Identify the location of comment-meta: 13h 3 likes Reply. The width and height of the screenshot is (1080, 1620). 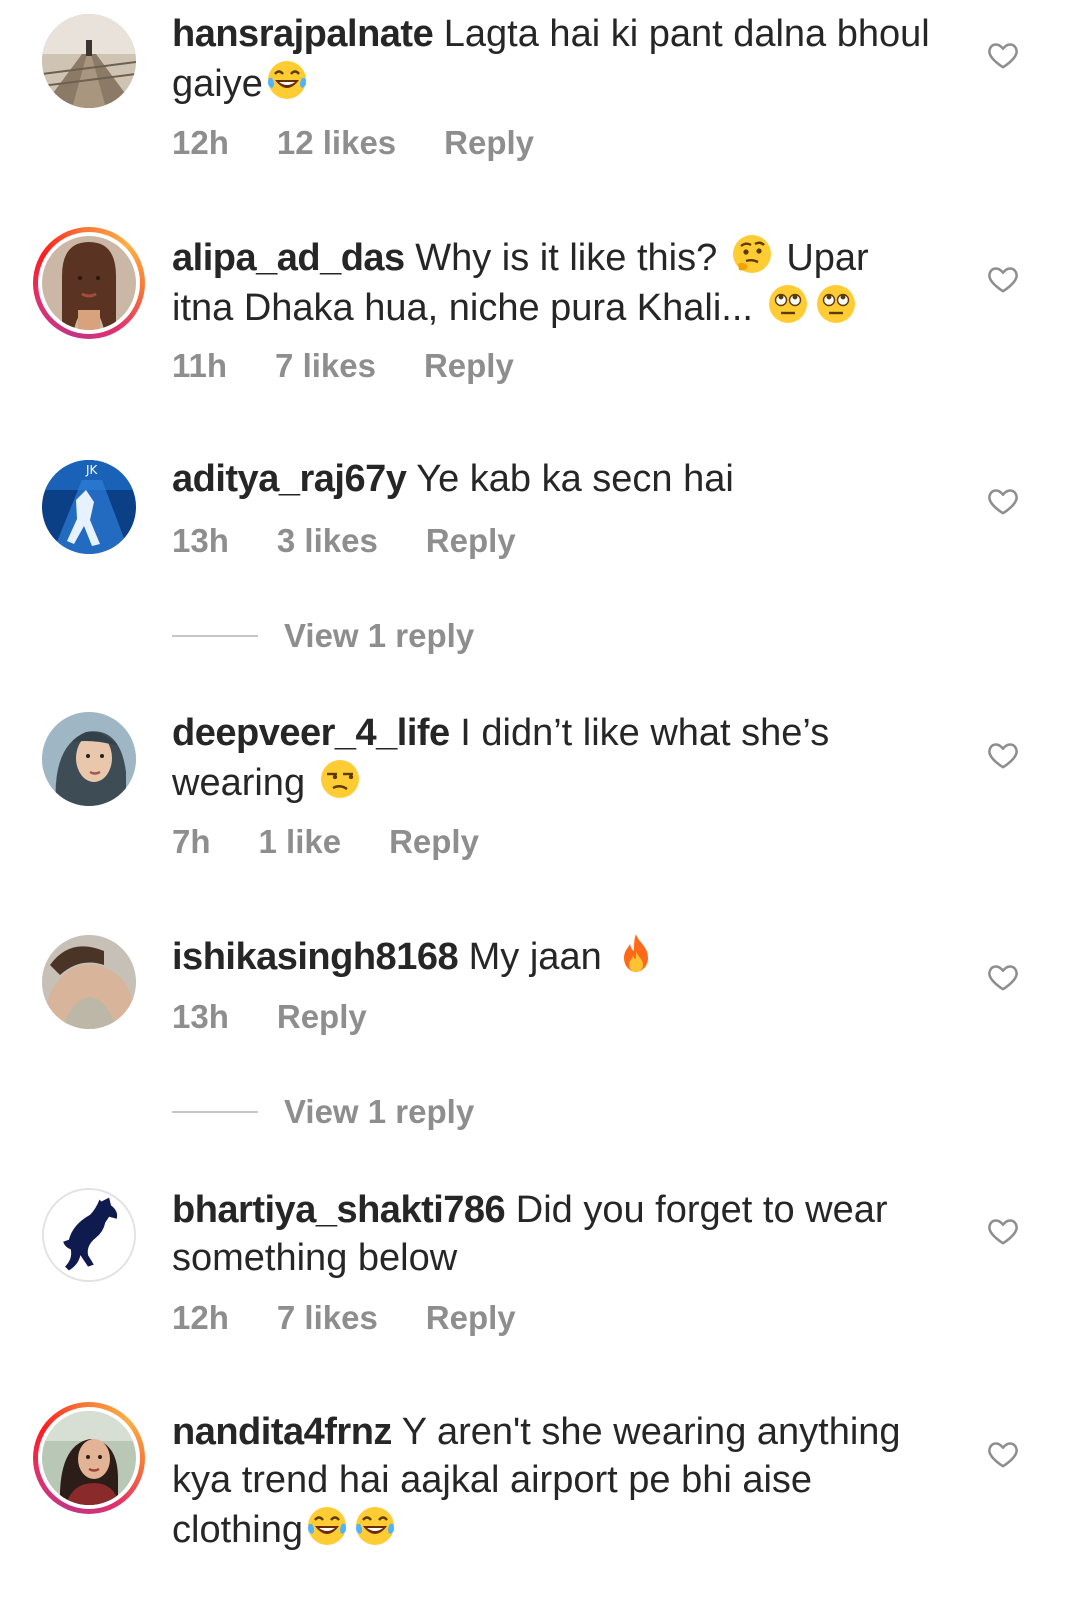
(368, 541).